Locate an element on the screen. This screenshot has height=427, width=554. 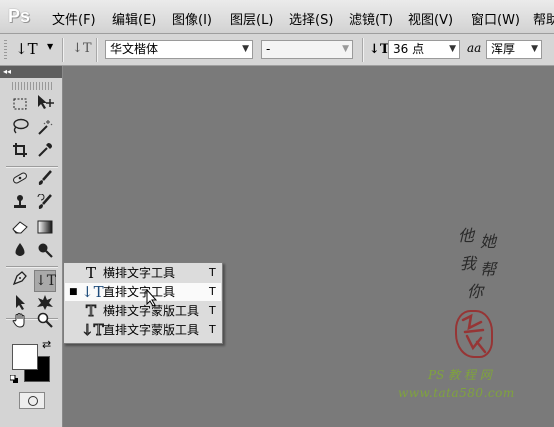
clone-stamp-tool-icon is located at coordinates (20, 205).